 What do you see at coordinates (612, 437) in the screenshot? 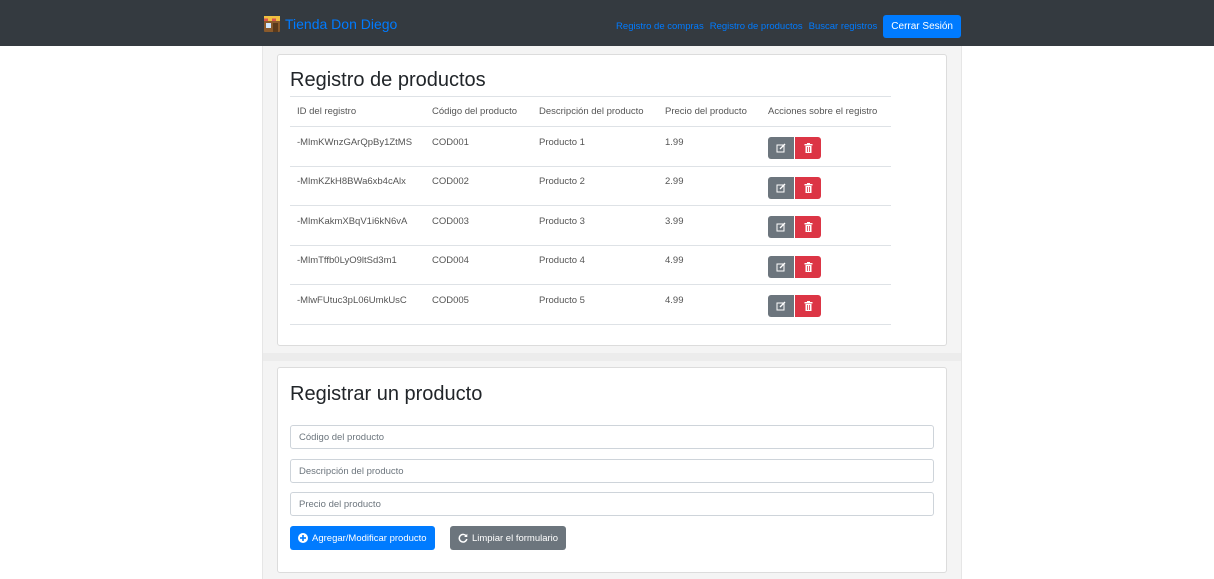
I see `product-code-input` at bounding box center [612, 437].